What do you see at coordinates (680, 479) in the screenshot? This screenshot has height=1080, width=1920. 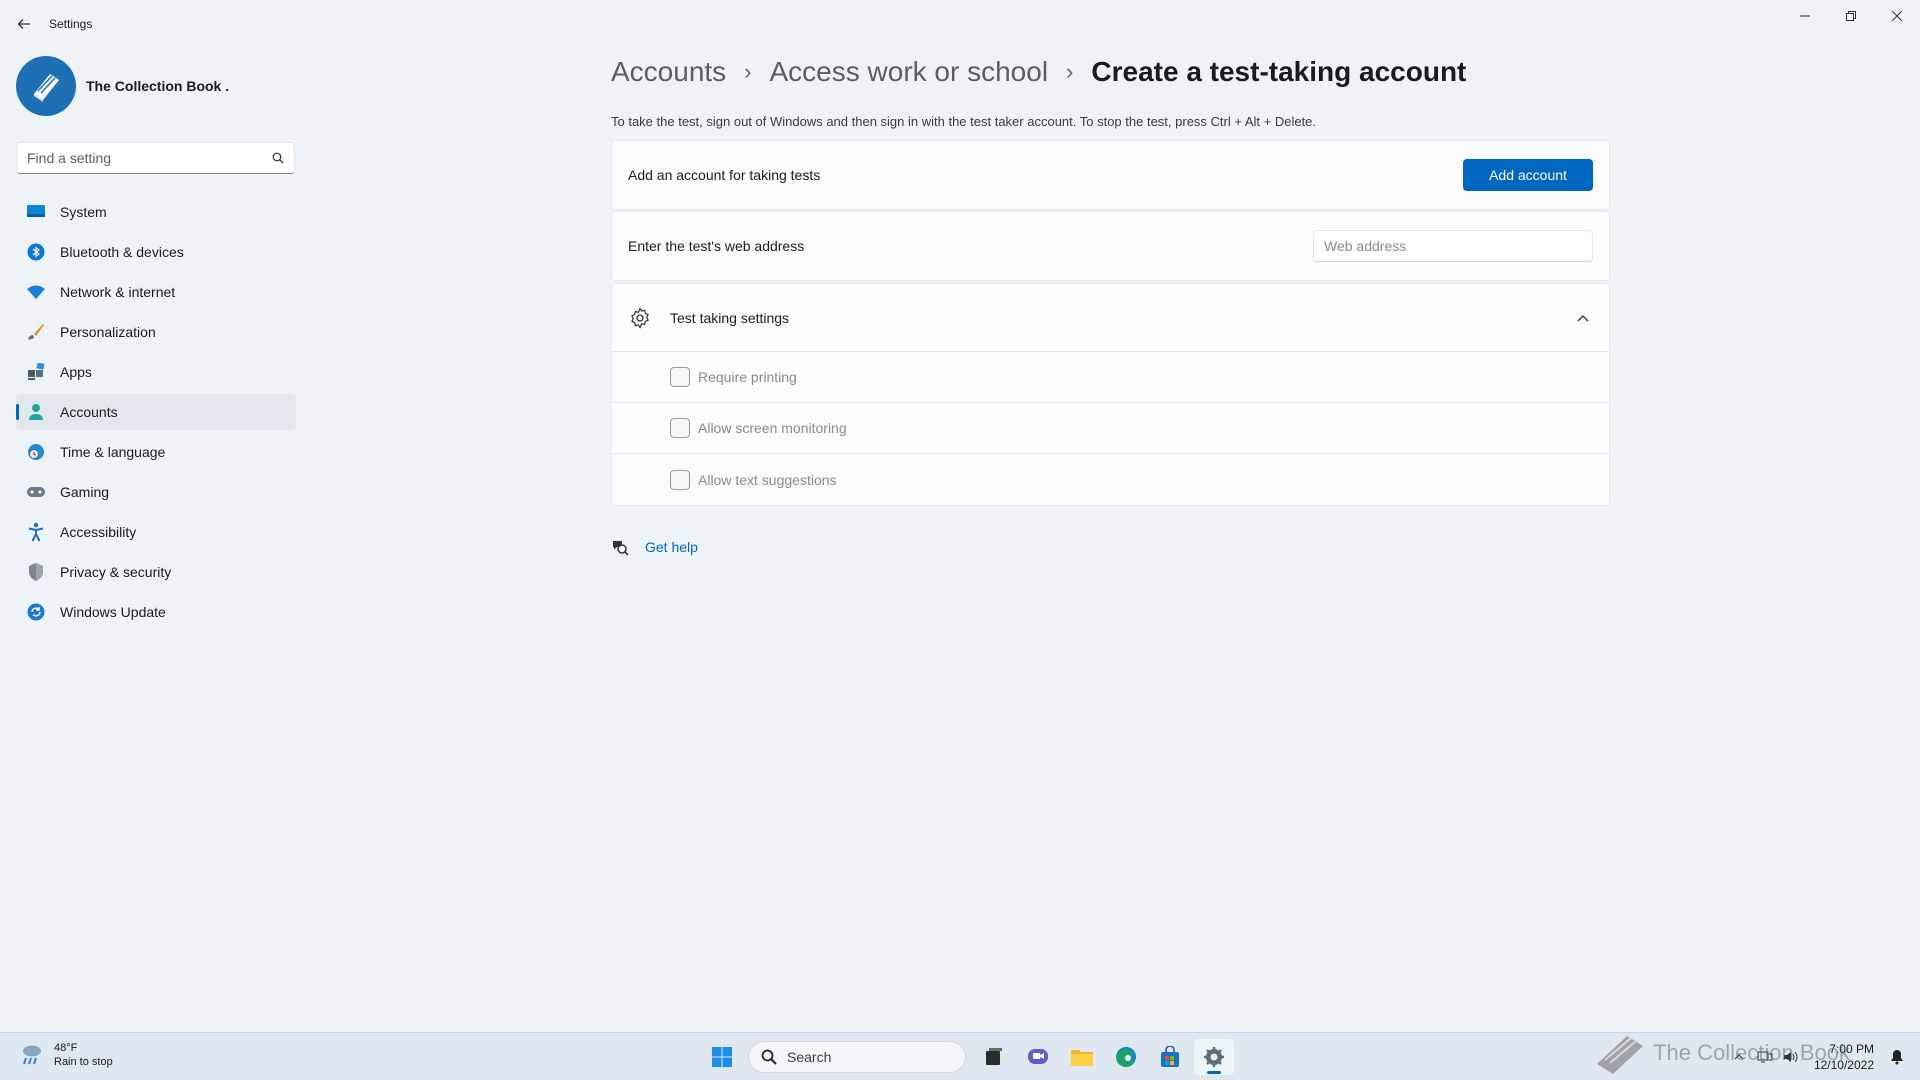 I see `allow-text-suggestions-checkbox` at bounding box center [680, 479].